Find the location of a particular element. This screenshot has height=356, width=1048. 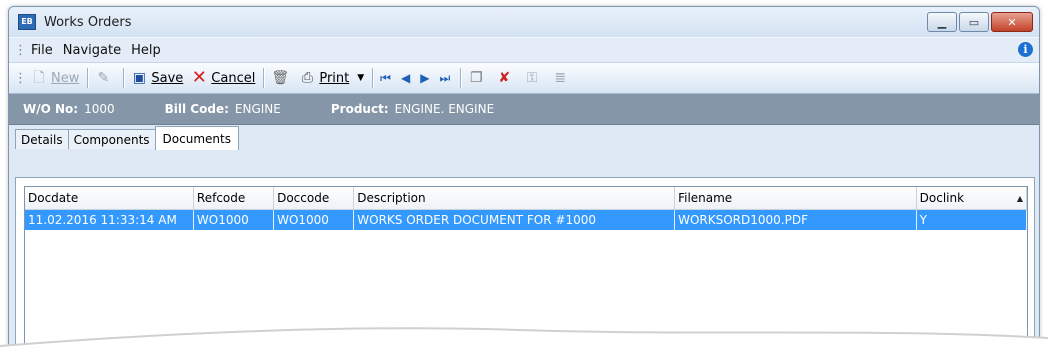

bill-code-value: ENGINE is located at coordinates (257, 109).